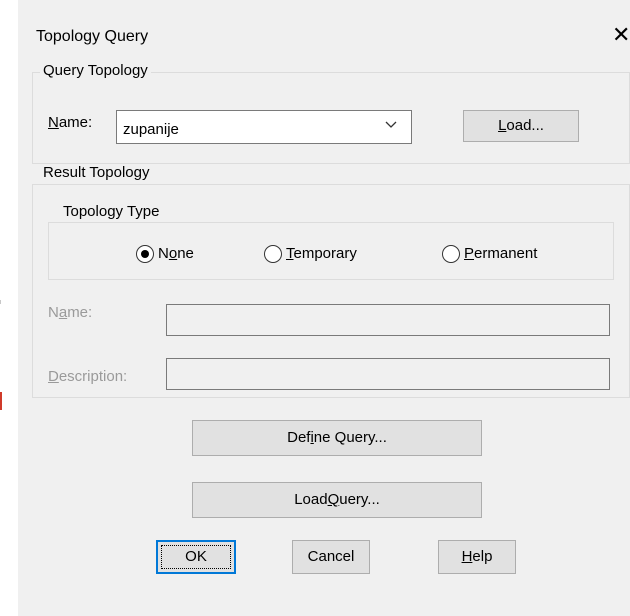 This screenshot has height=616, width=630. Describe the element at coordinates (264, 127) in the screenshot. I see `query-name-combo: zupanije` at that location.